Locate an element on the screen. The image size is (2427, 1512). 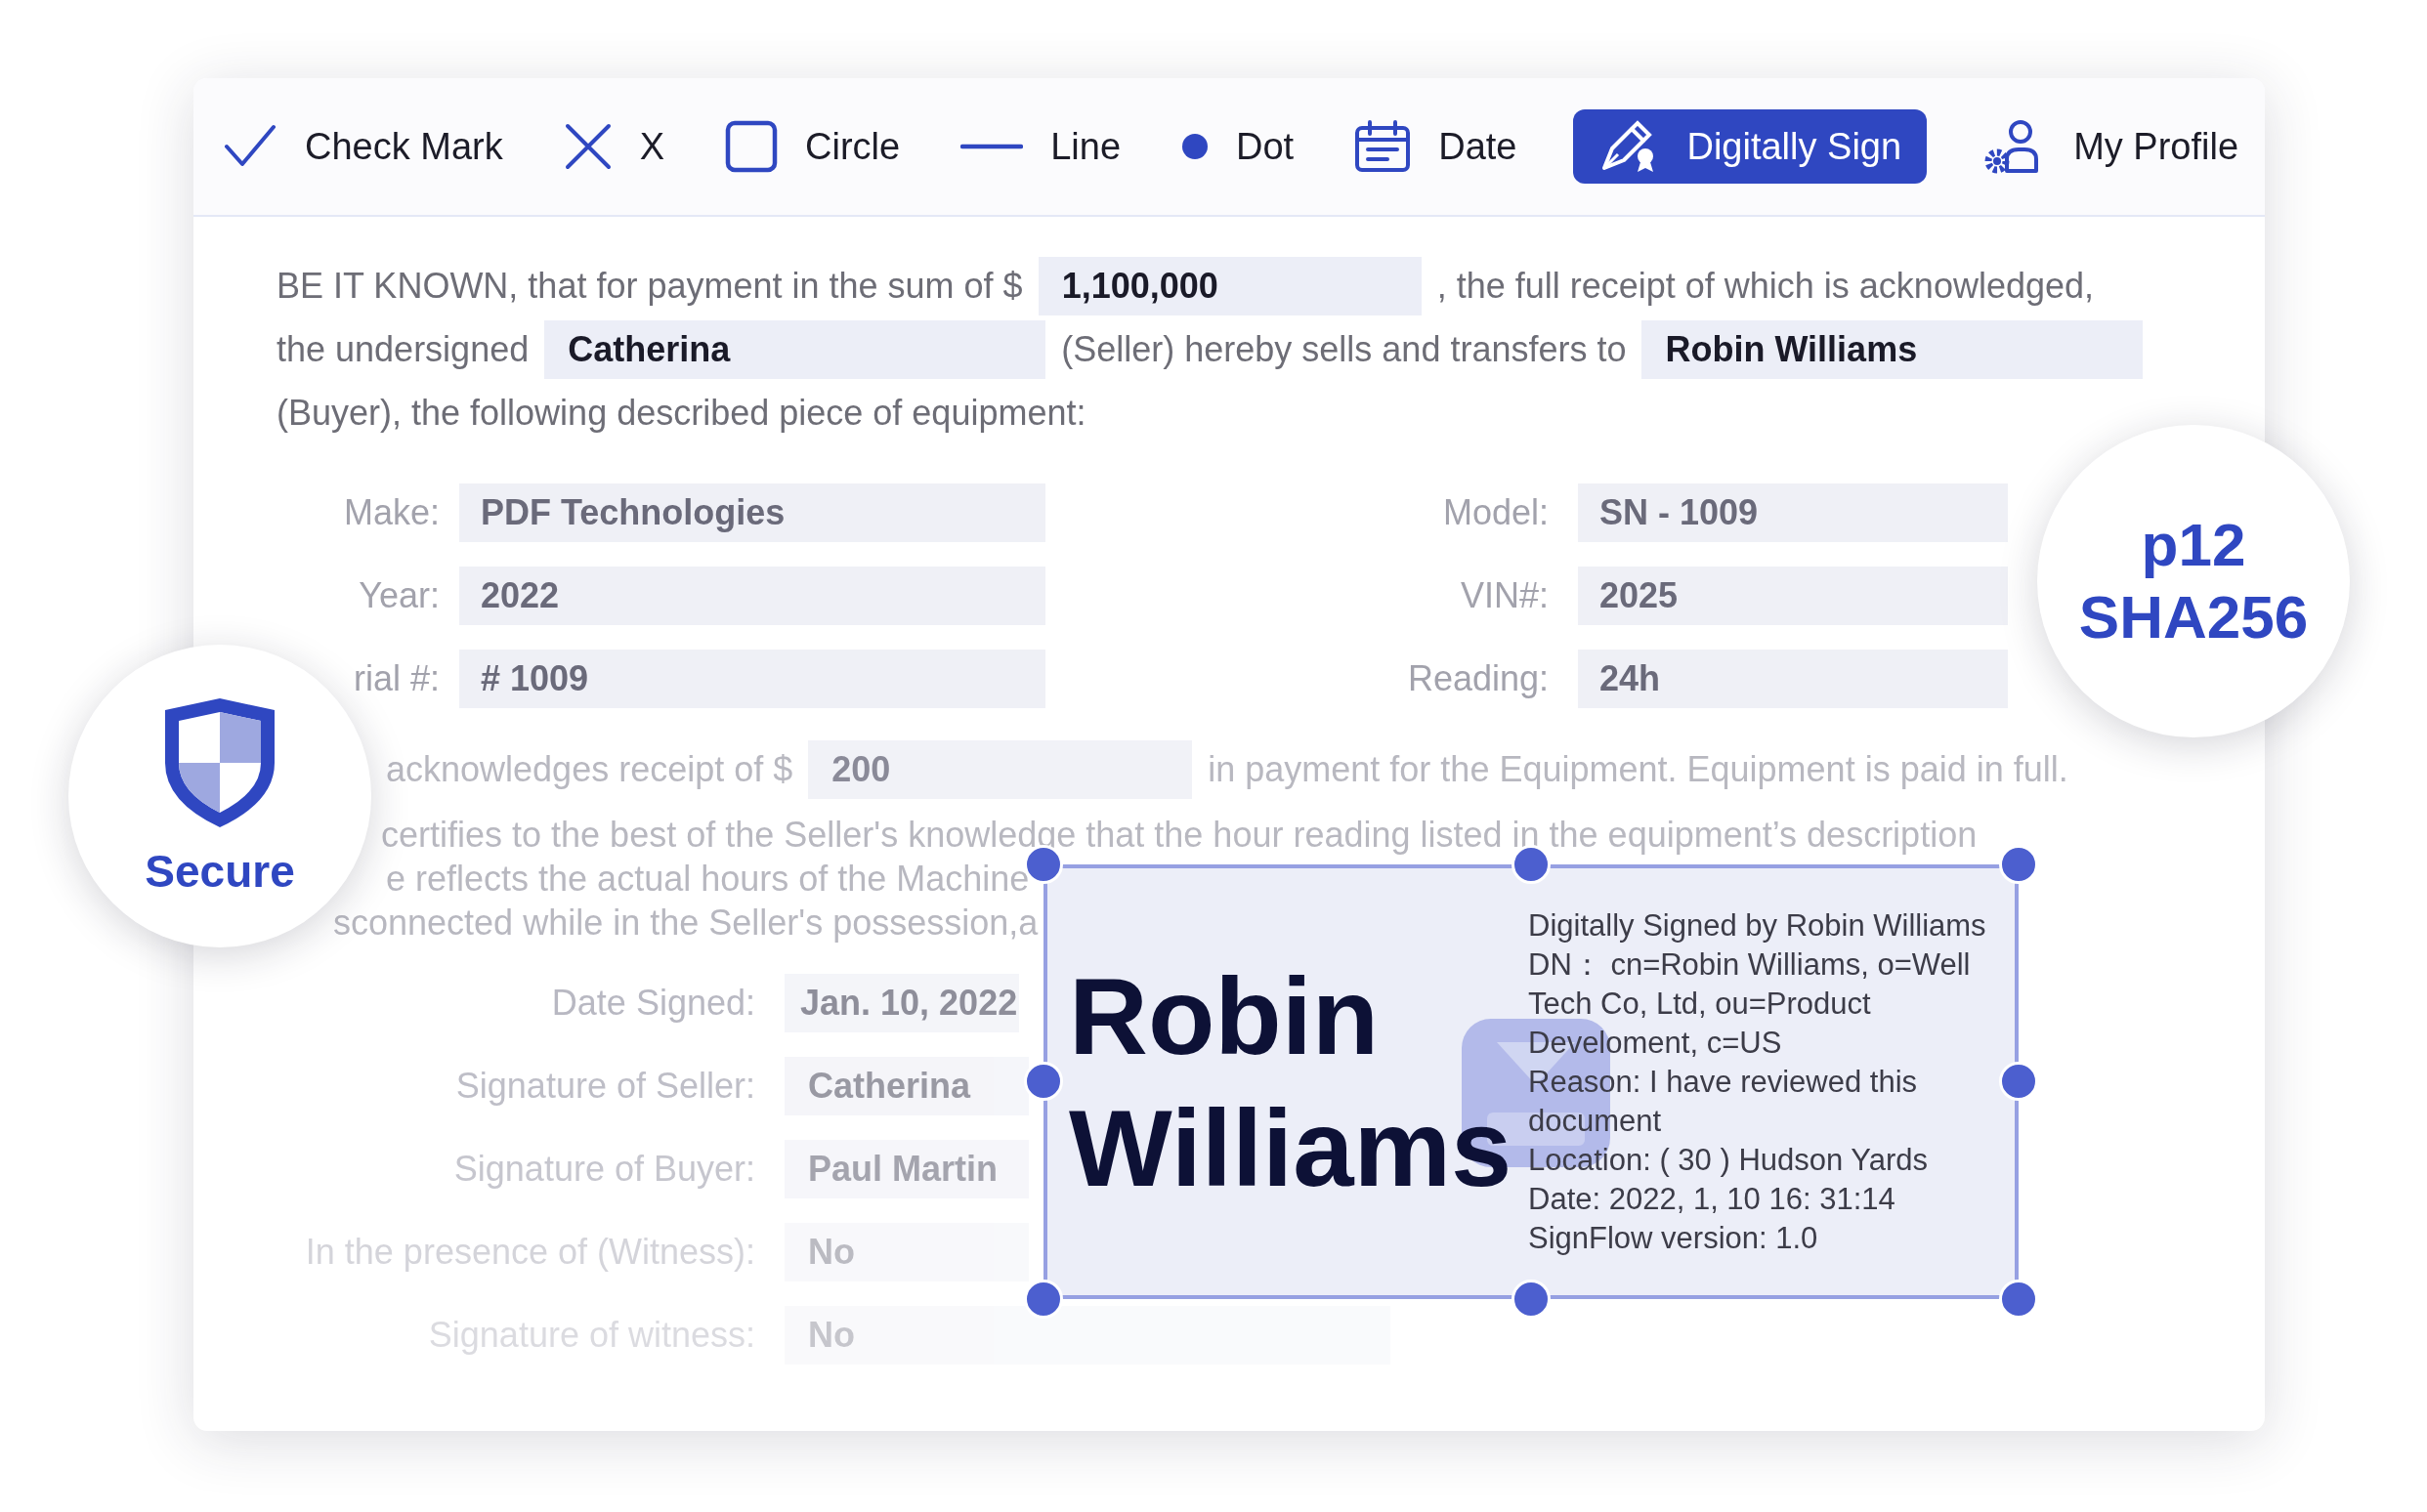
signature-detail: Reason: I have reviewed this is located at coordinates (1723, 1082).